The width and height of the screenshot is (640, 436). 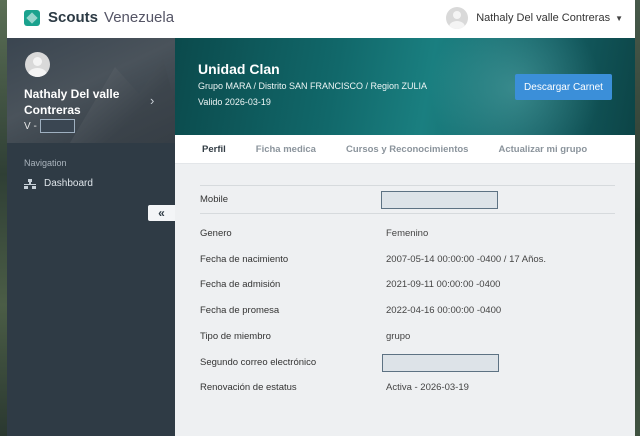 I want to click on brand: Scouts Venezuela, so click(x=99, y=17).